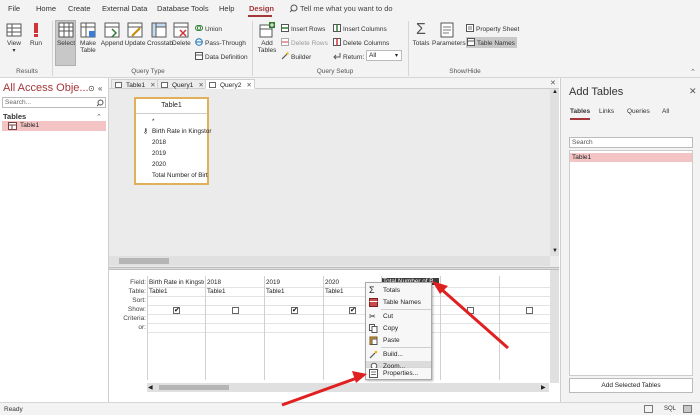  What do you see at coordinates (319, 391) in the screenshot?
I see `arrow-to-zoom` at bounding box center [319, 391].